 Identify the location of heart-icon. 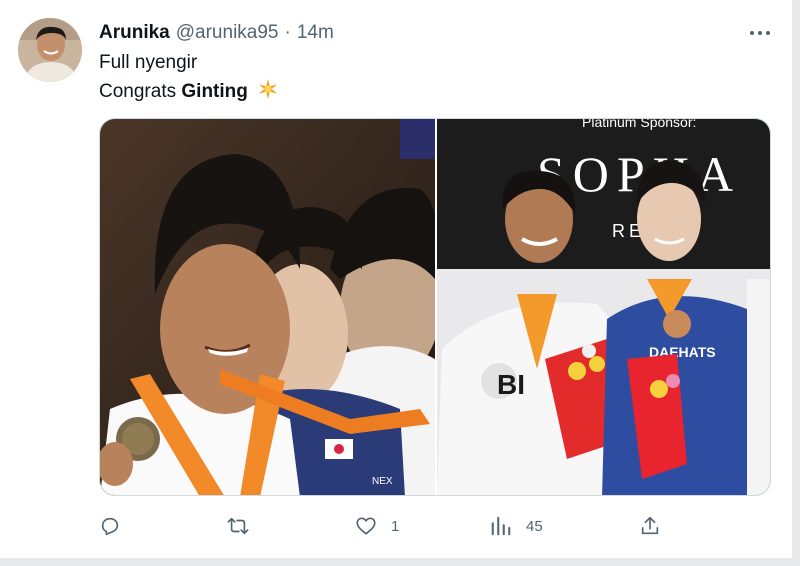
(366, 526).